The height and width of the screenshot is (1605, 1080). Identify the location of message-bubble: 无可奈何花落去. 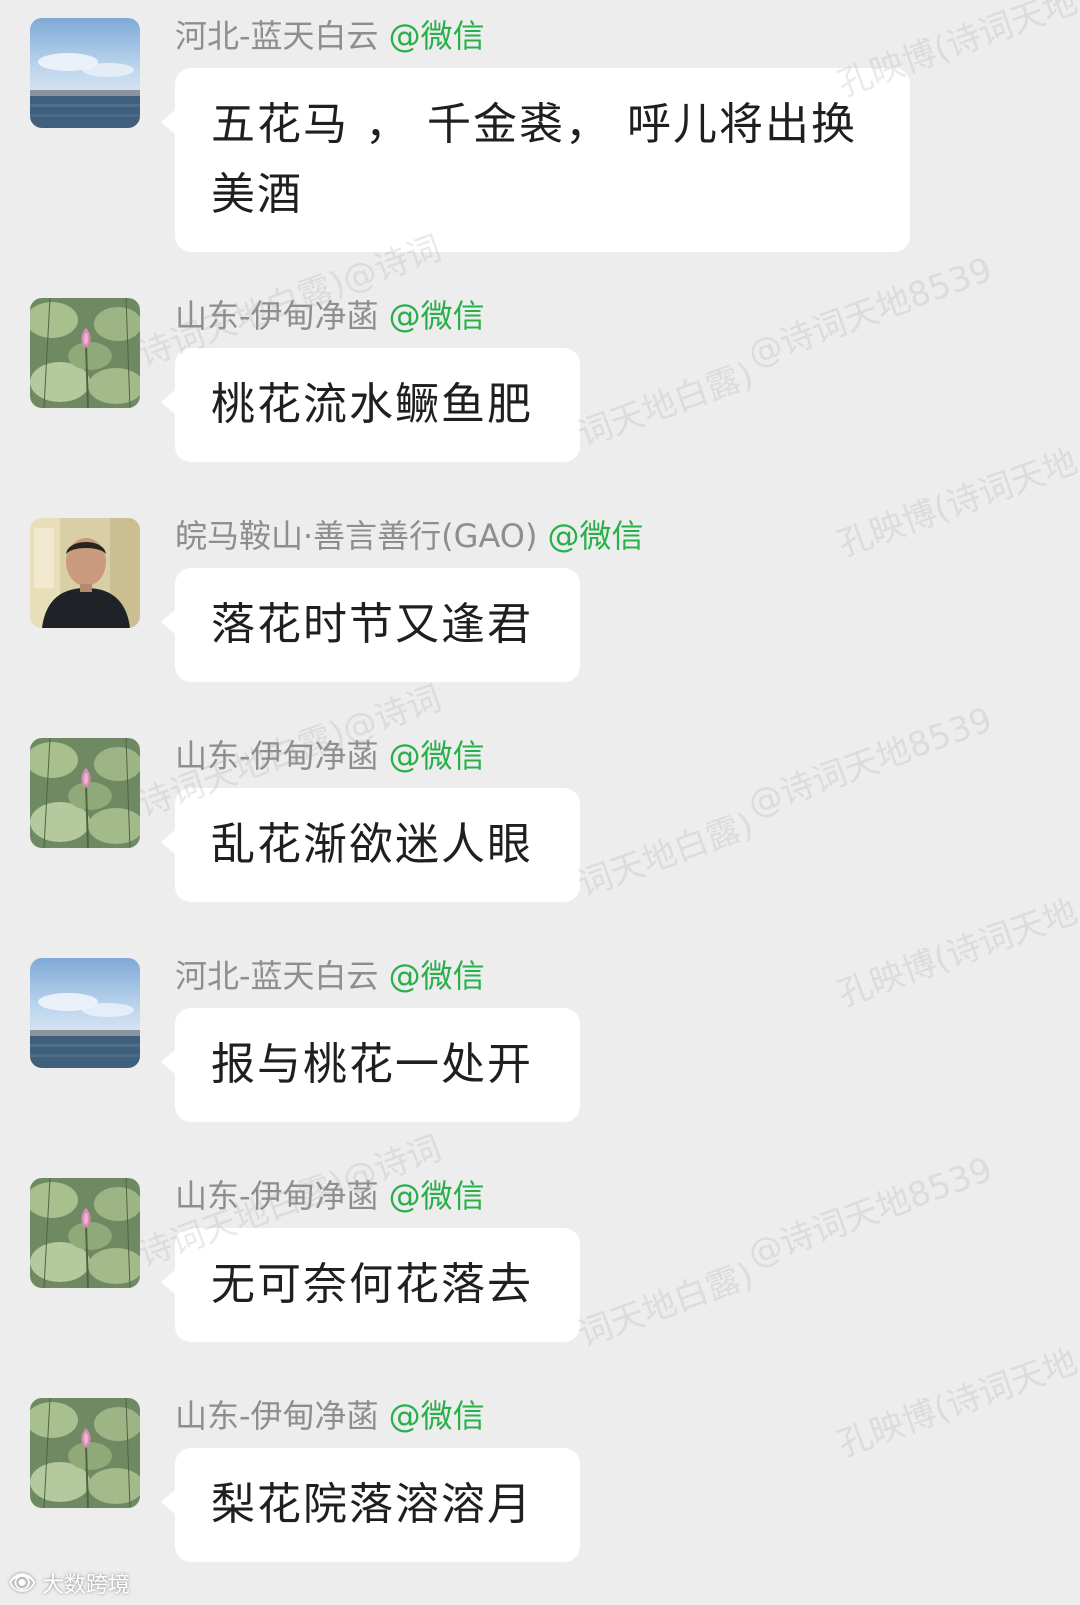
(370, 1285).